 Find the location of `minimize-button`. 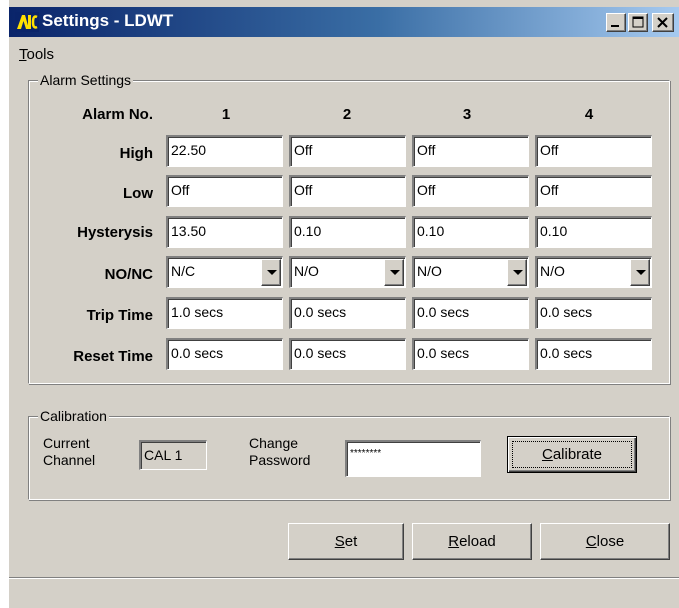

minimize-button is located at coordinates (616, 22).